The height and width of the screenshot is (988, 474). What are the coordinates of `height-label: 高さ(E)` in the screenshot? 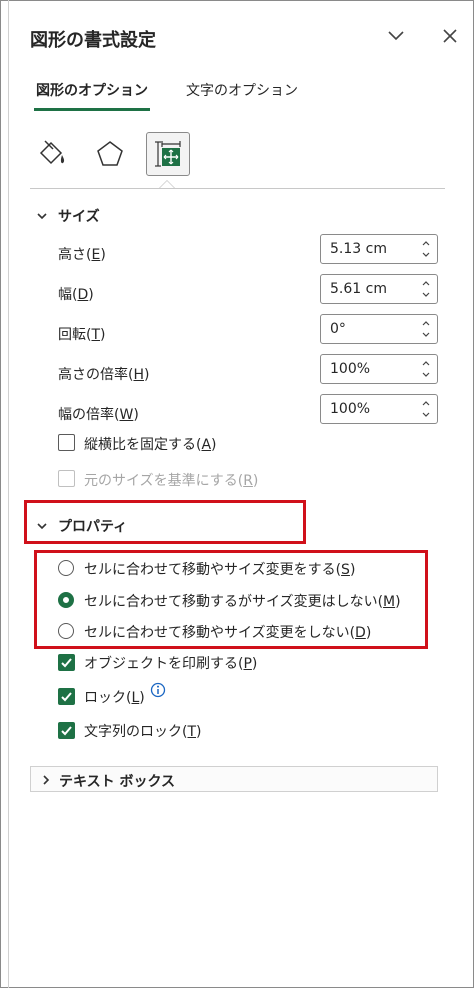 It's located at (82, 255).